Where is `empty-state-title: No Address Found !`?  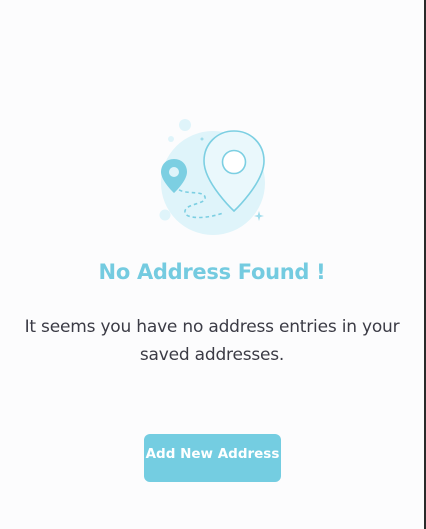
empty-state-title: No Address Found ! is located at coordinates (212, 272).